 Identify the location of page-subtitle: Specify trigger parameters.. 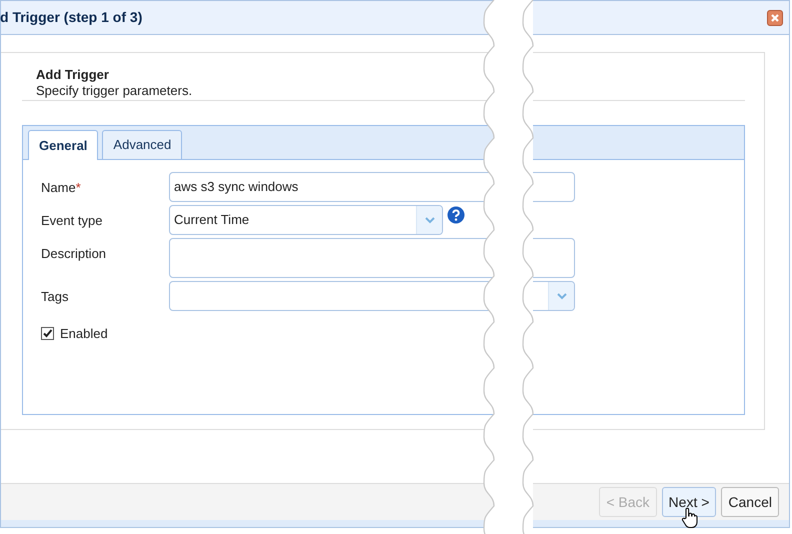
(115, 91).